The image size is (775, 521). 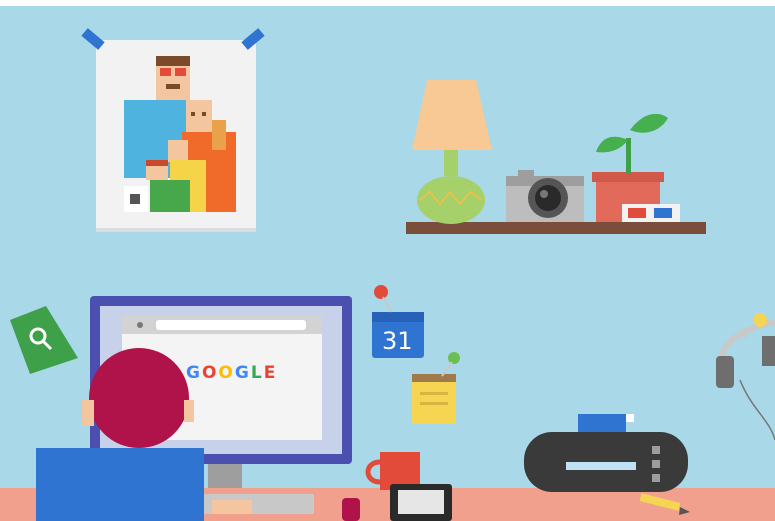 I want to click on logo-letter: E, so click(x=271, y=373).